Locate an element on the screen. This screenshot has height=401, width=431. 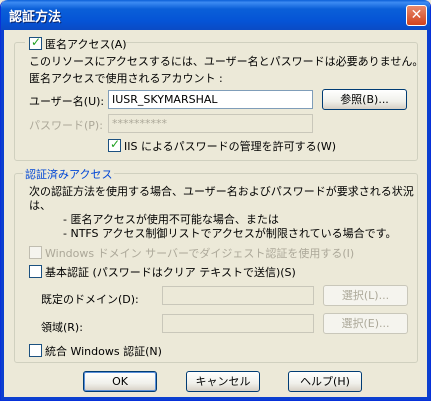
password-label: パスワード(P): is located at coordinates (66, 125).